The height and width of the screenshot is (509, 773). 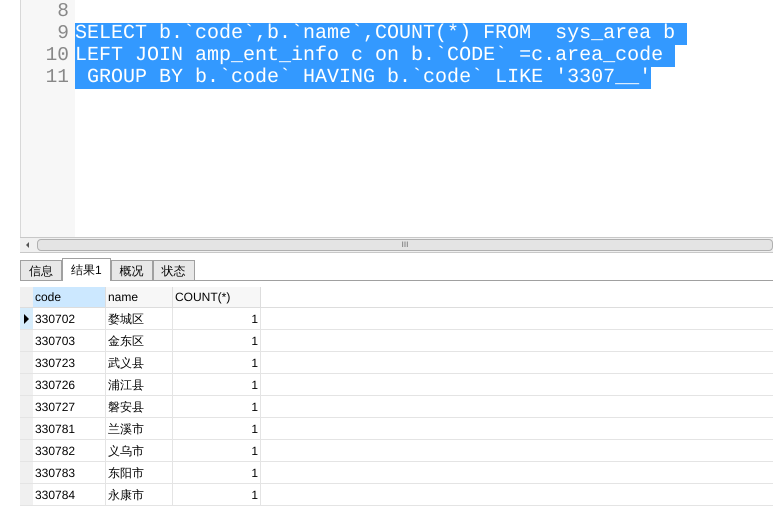 I want to click on table-cell: 330726, so click(x=69, y=384).